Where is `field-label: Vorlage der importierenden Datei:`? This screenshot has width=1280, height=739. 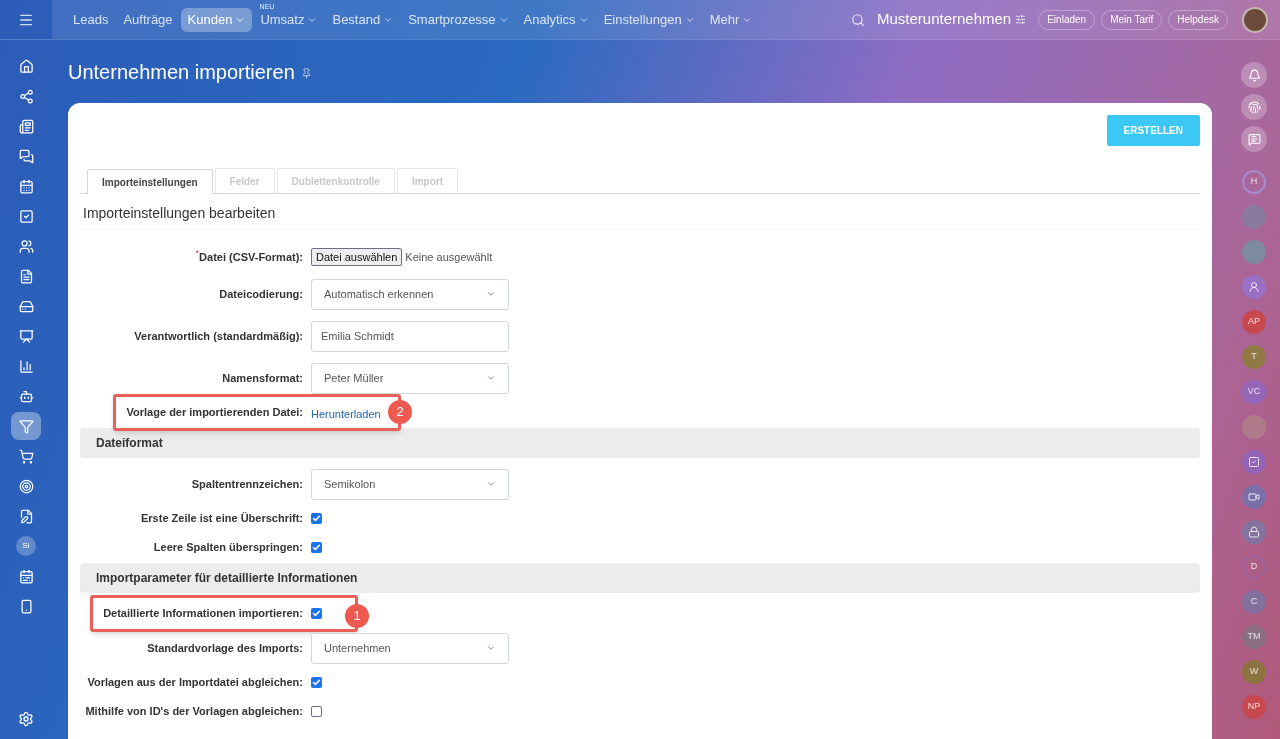
field-label: Vorlage der importierenden Datei: is located at coordinates (214, 413).